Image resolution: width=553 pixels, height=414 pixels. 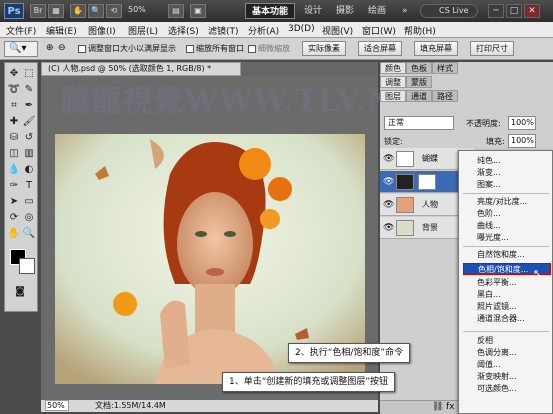 I want to click on lasso-tool-icon: ➰, so click(x=14, y=90).